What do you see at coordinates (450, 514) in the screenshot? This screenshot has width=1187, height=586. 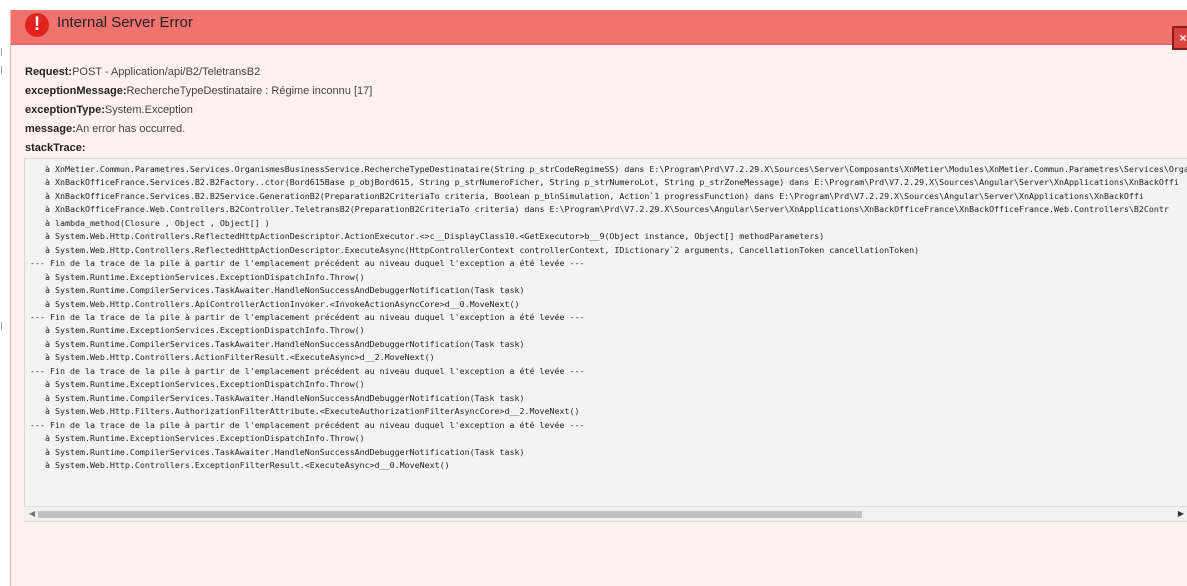 I see `scrollbar-thumb` at bounding box center [450, 514].